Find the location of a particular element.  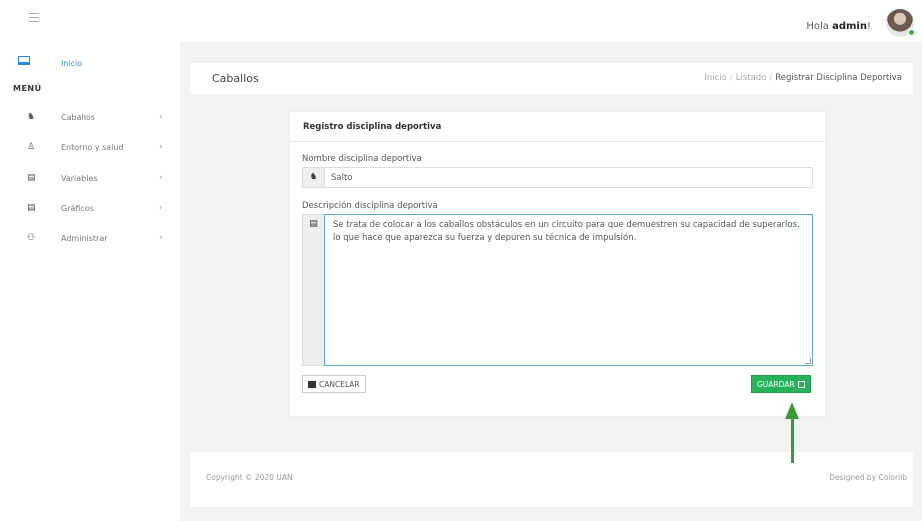

sidebar-item-home: Inicio is located at coordinates (90, 63).